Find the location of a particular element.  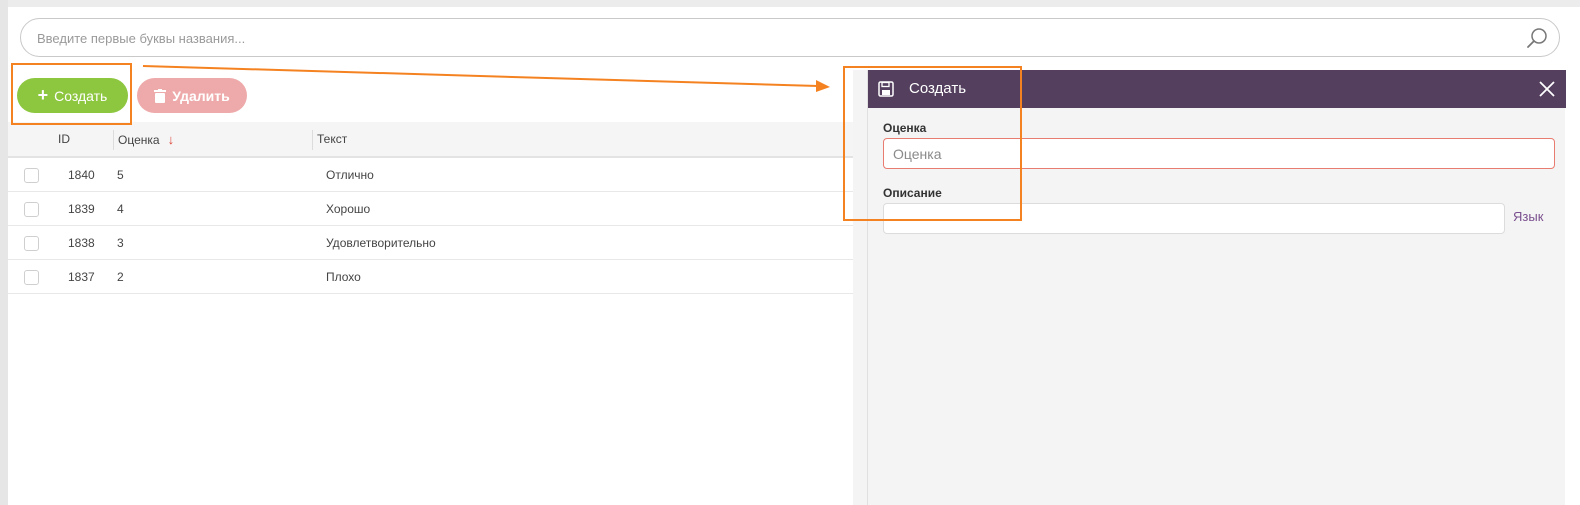

cell-id: 1838 is located at coordinates (81, 243).